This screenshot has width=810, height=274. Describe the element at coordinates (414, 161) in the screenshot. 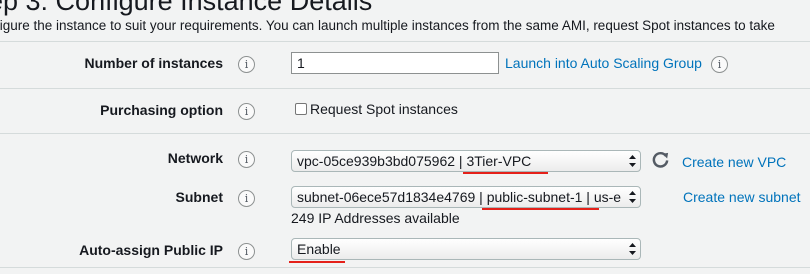

I see `network-select-value: vpc-05ce939b3bd075962 | 3Tier-VPC` at that location.